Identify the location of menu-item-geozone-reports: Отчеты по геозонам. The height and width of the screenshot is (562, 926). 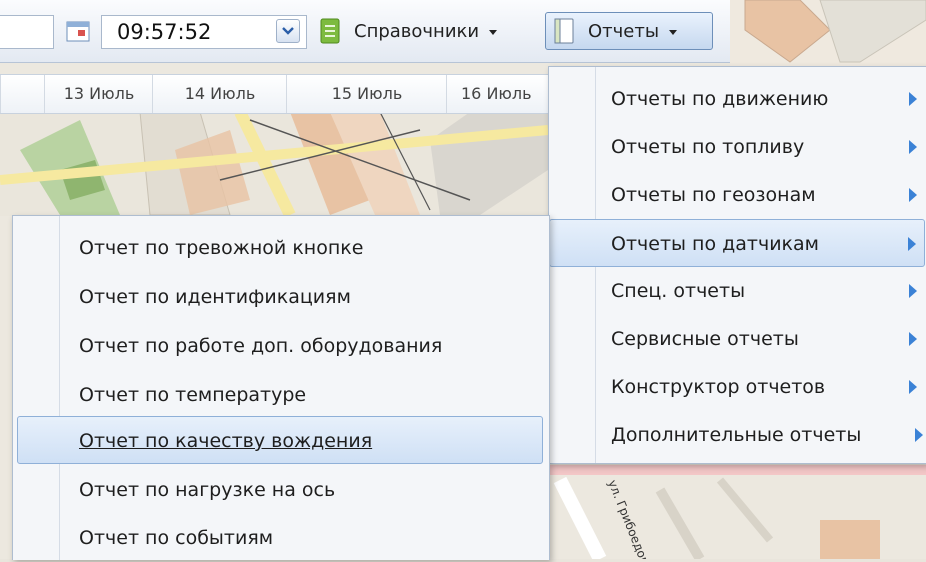
(737, 195).